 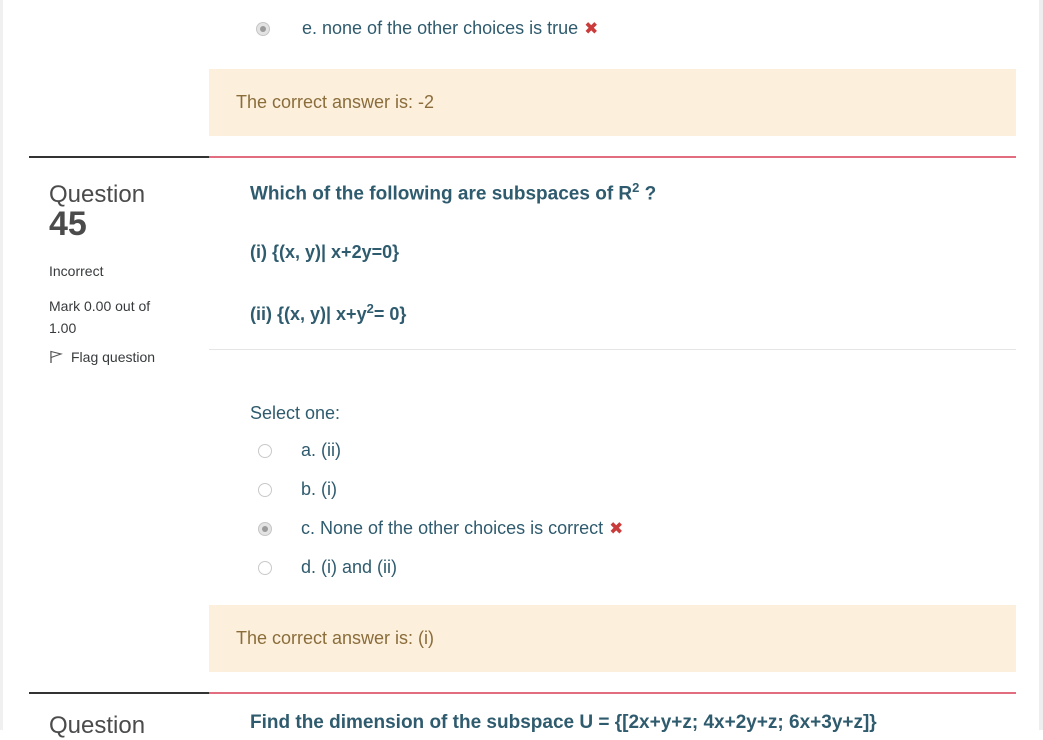 I want to click on correct-answer-text: The correct answer is: -2, so click(x=335, y=102).